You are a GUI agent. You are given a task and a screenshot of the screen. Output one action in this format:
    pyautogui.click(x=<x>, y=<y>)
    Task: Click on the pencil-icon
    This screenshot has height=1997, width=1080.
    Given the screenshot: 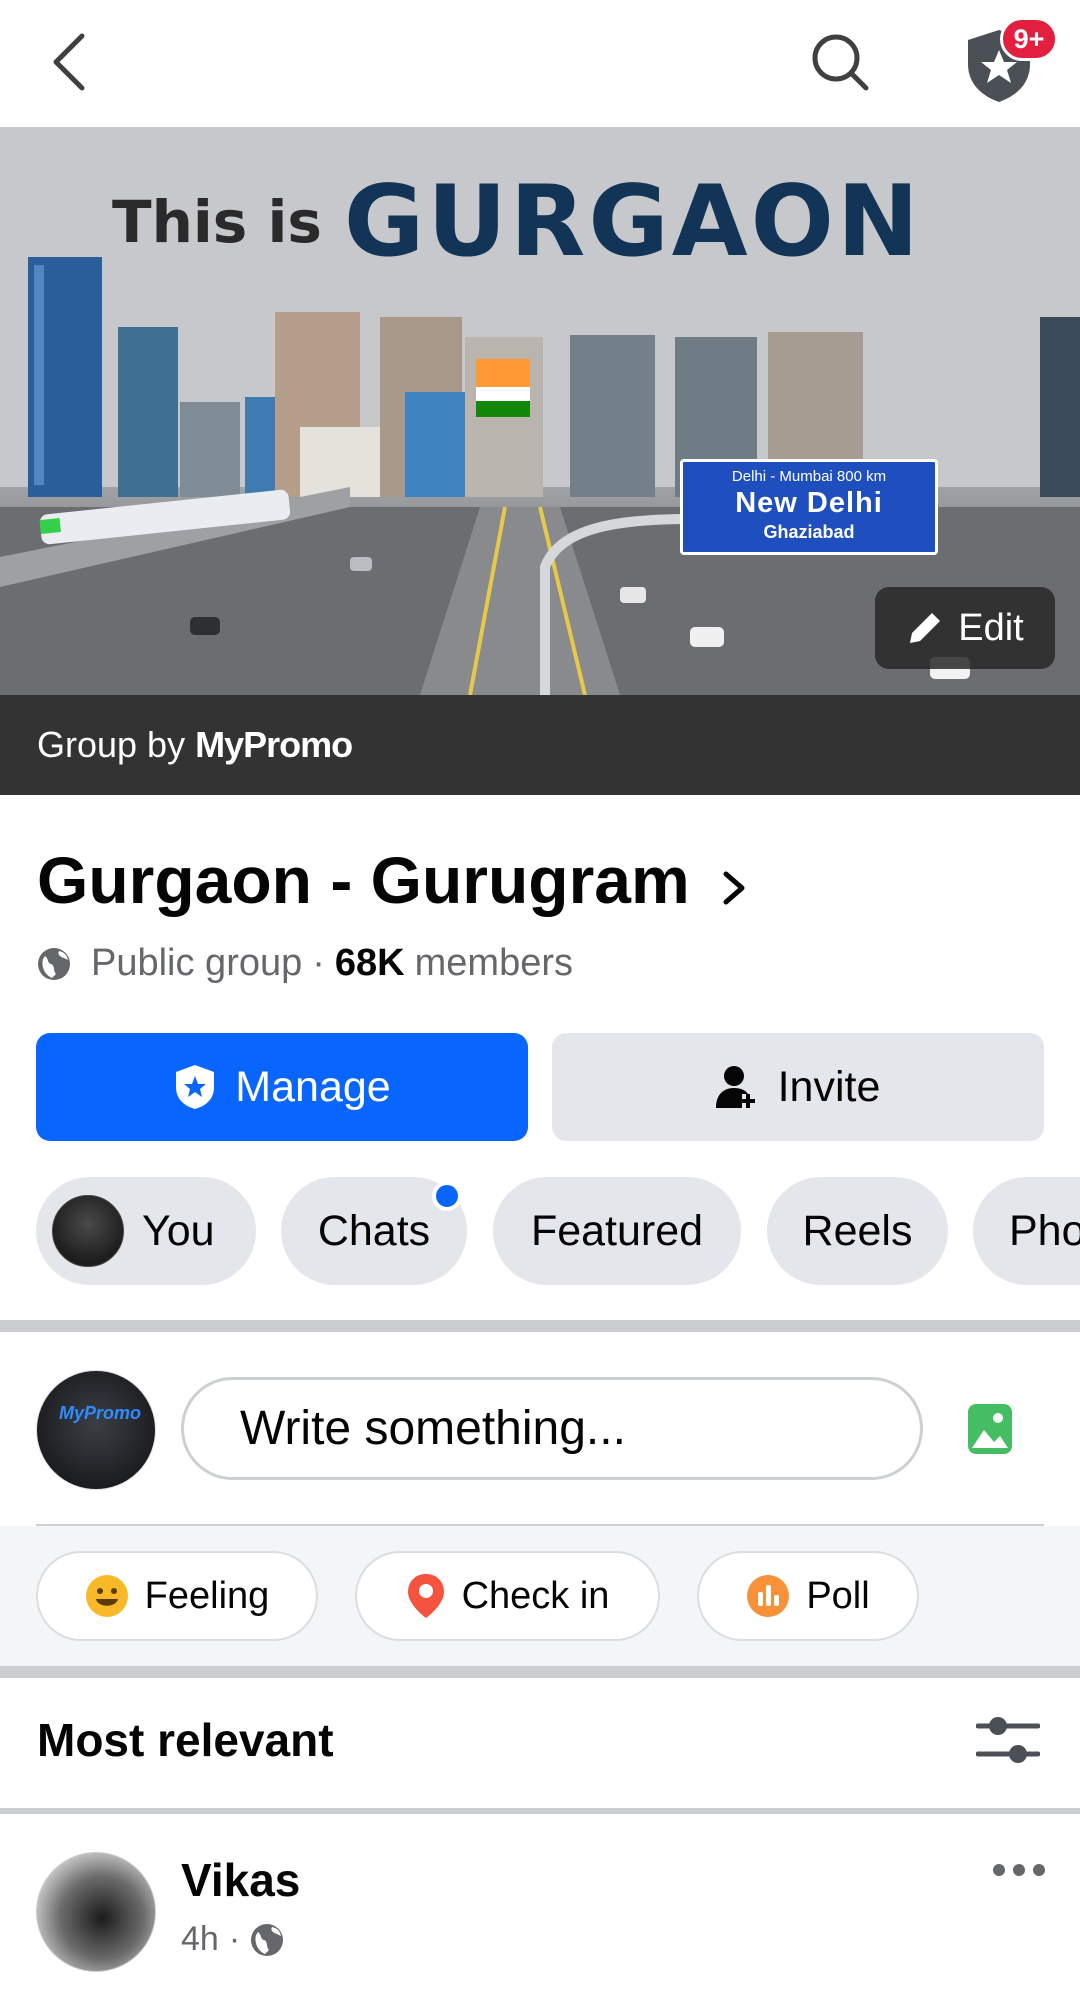 What is the action you would take?
    pyautogui.click(x=925, y=628)
    